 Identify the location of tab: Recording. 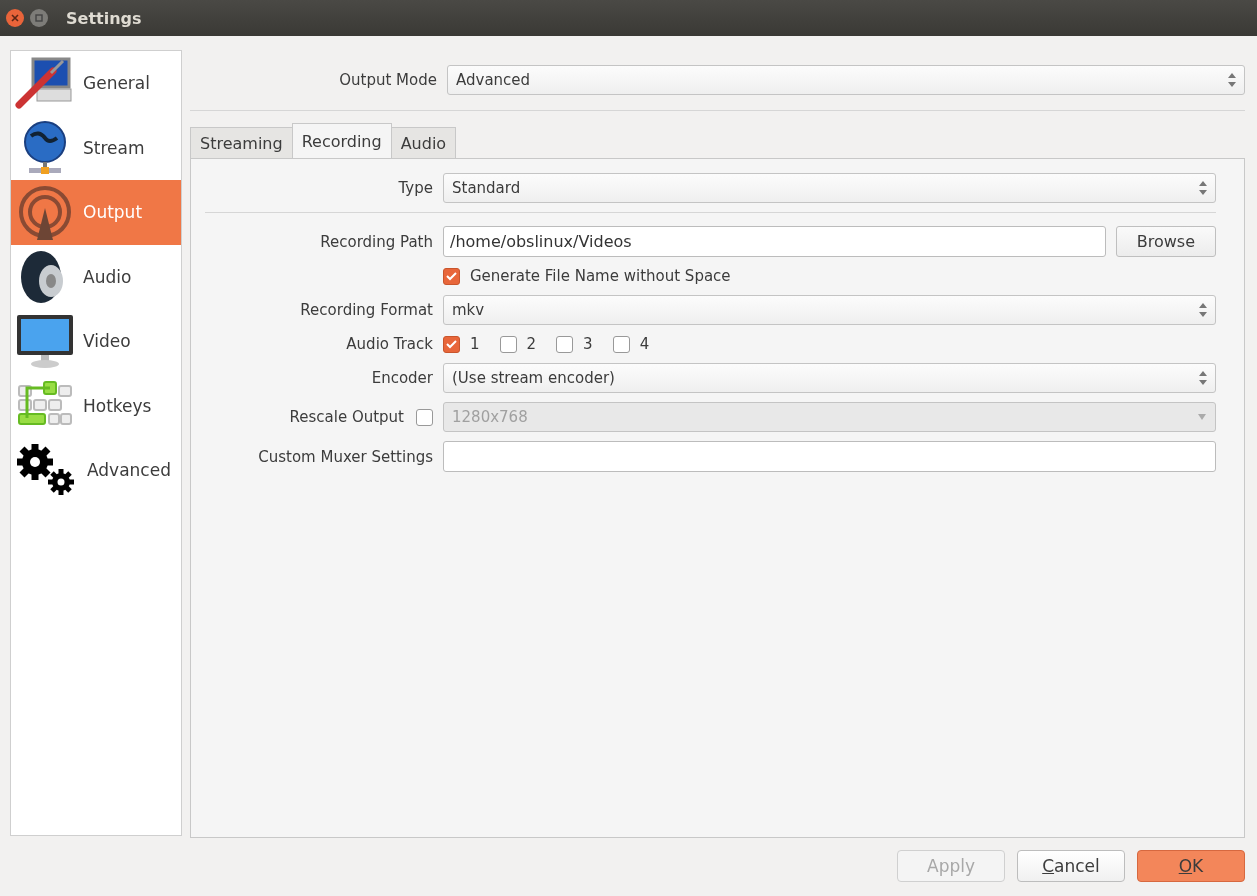
(341, 141).